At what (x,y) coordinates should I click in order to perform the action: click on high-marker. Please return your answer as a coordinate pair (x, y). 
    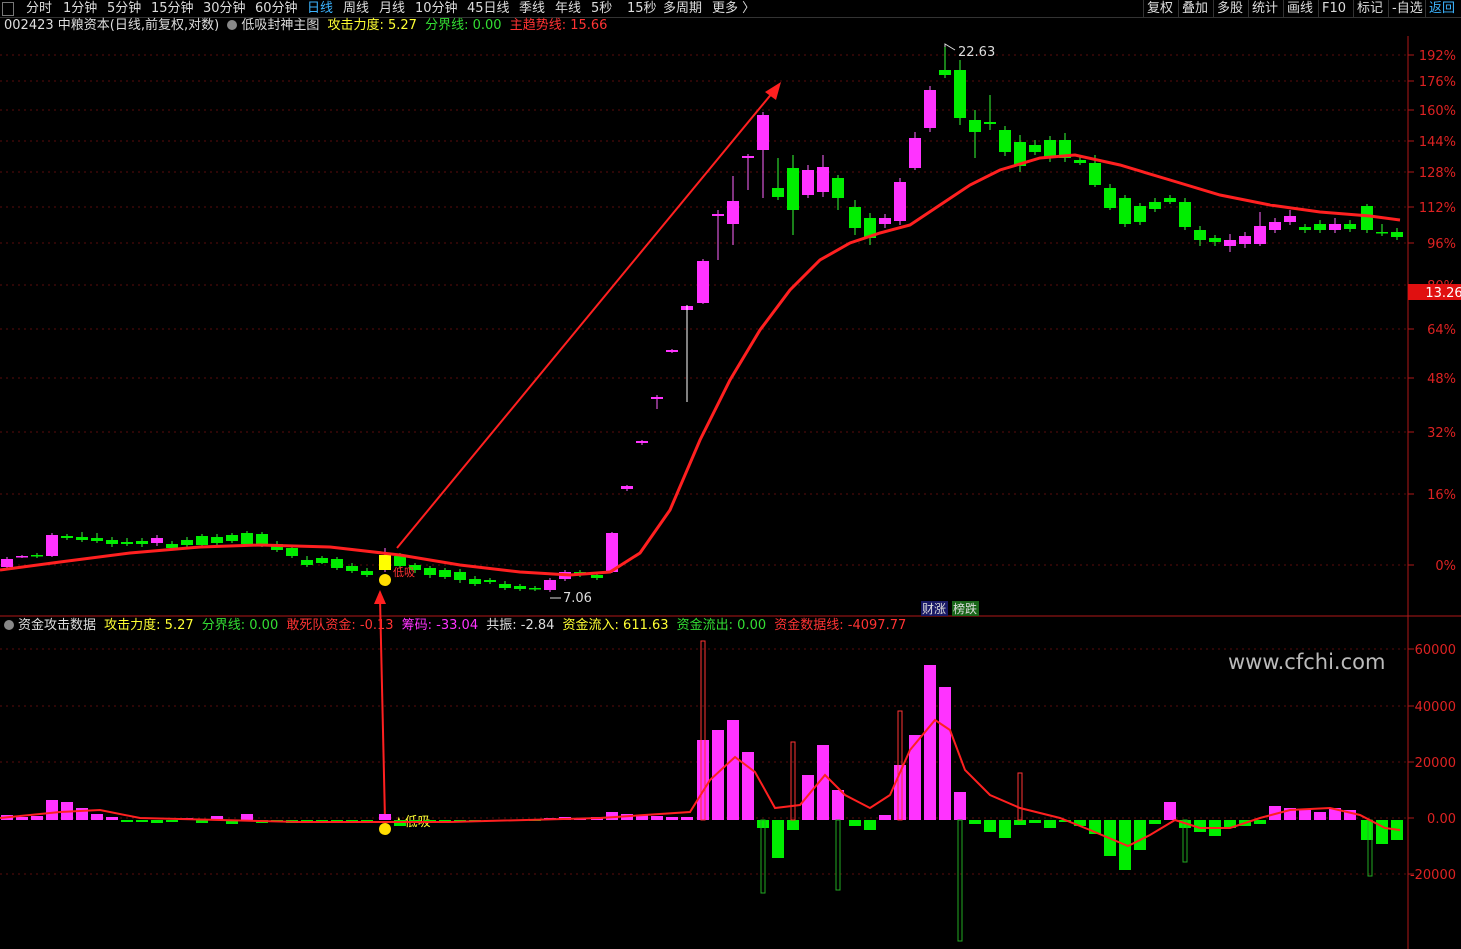
    Looking at the image, I should click on (950, 47).